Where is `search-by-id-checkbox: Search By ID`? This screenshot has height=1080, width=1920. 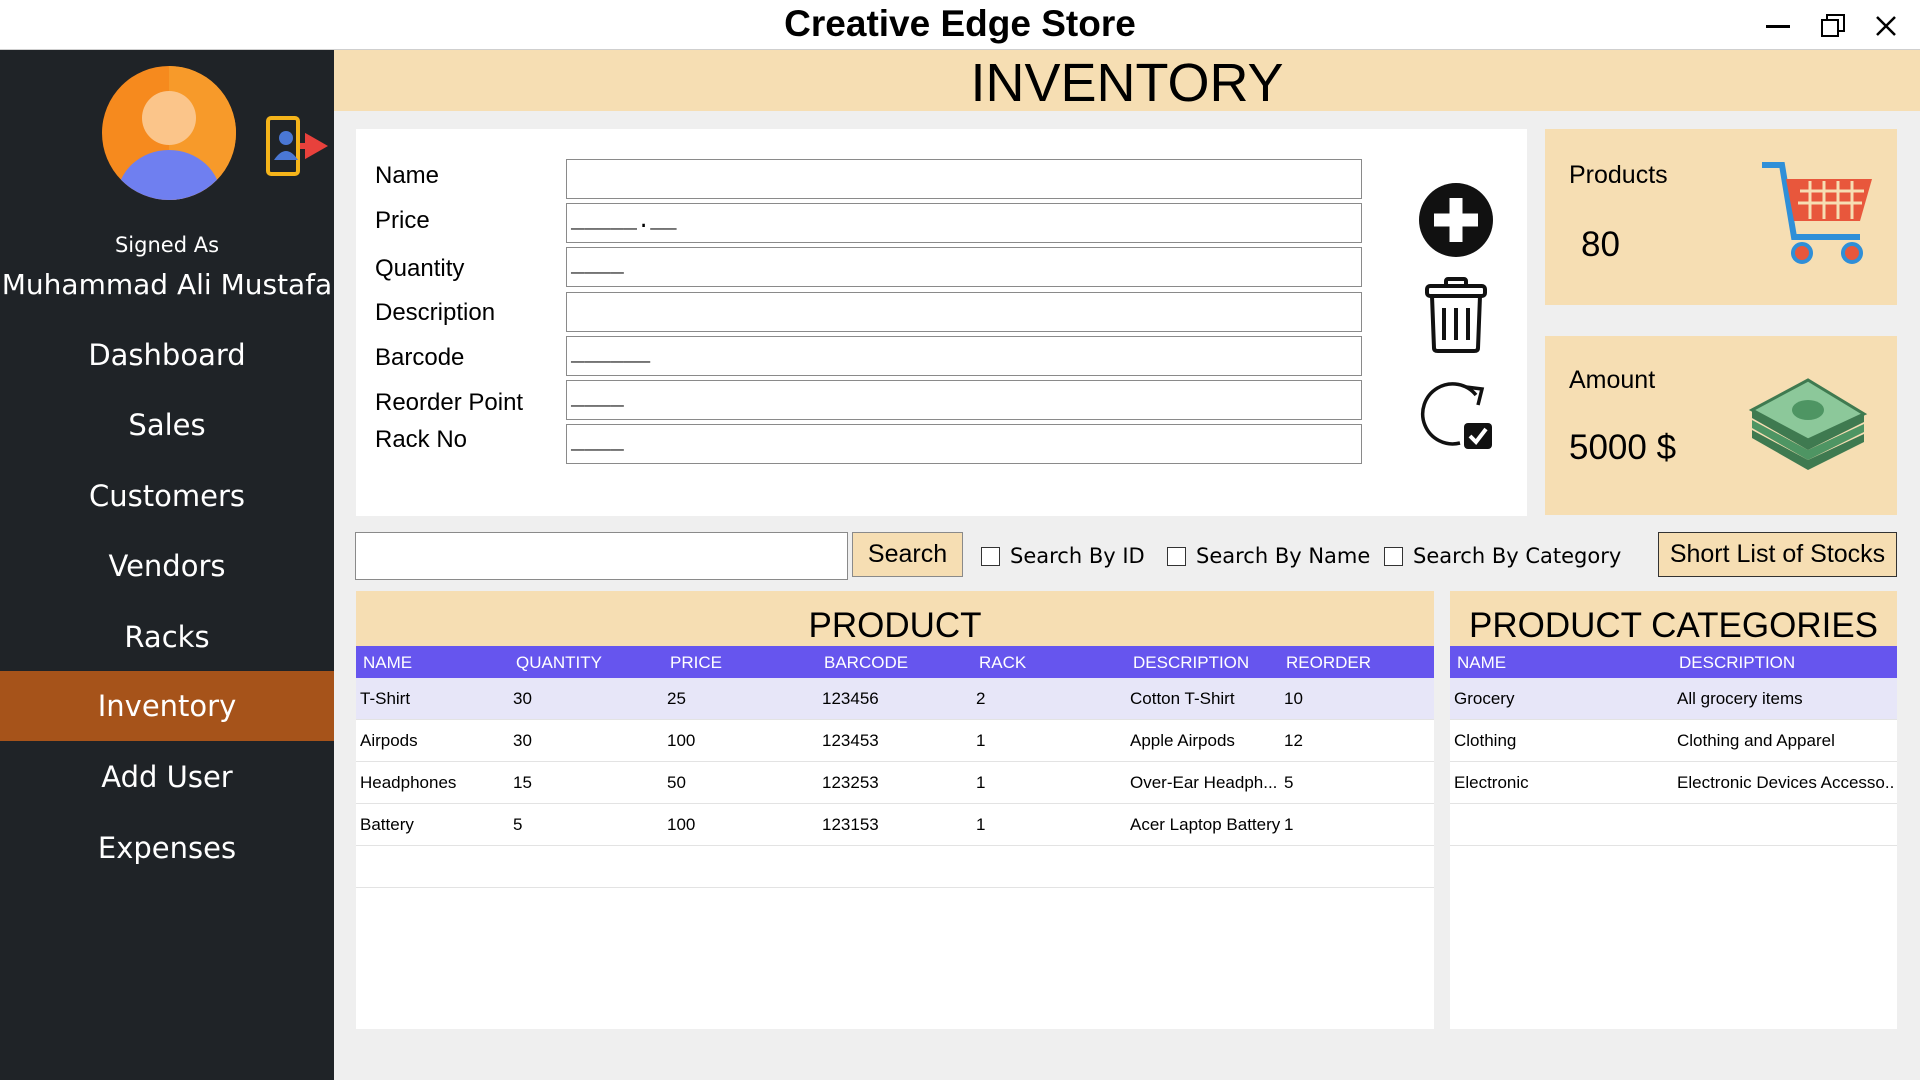
search-by-id-checkbox: Search By ID is located at coordinates (1063, 556).